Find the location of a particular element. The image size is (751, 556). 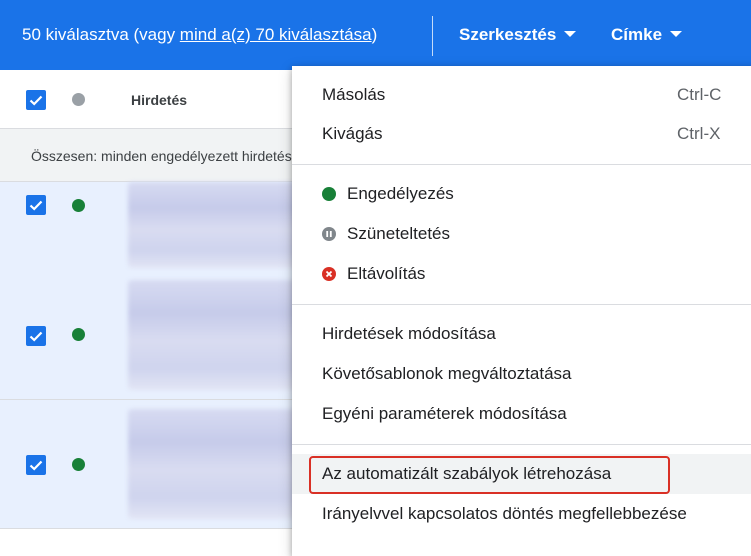

label-dropdown-button: Címke is located at coordinates (647, 35).